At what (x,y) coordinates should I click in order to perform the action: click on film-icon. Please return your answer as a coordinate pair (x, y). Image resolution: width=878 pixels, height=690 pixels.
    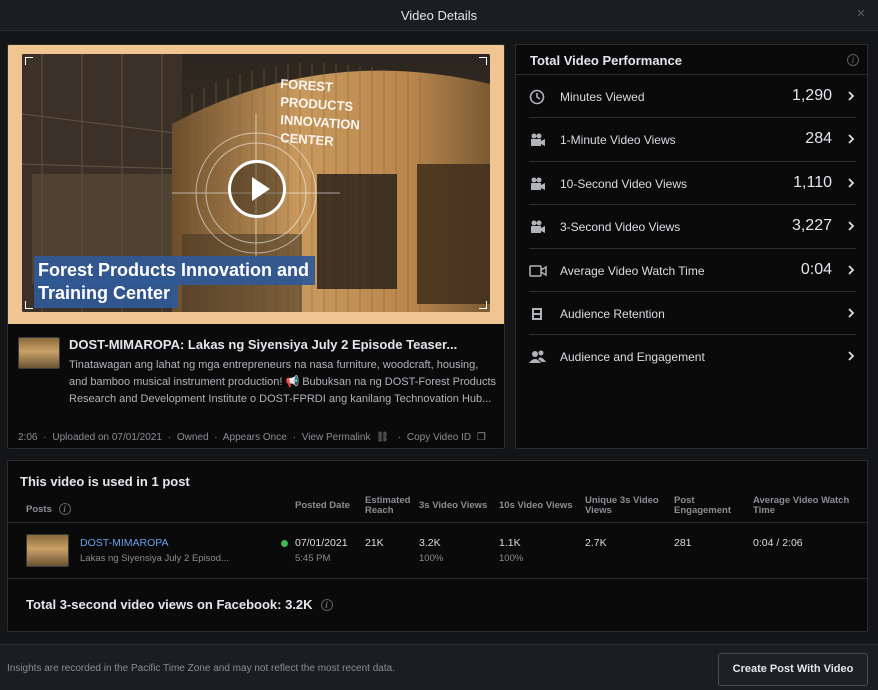
    Looking at the image, I should click on (537, 313).